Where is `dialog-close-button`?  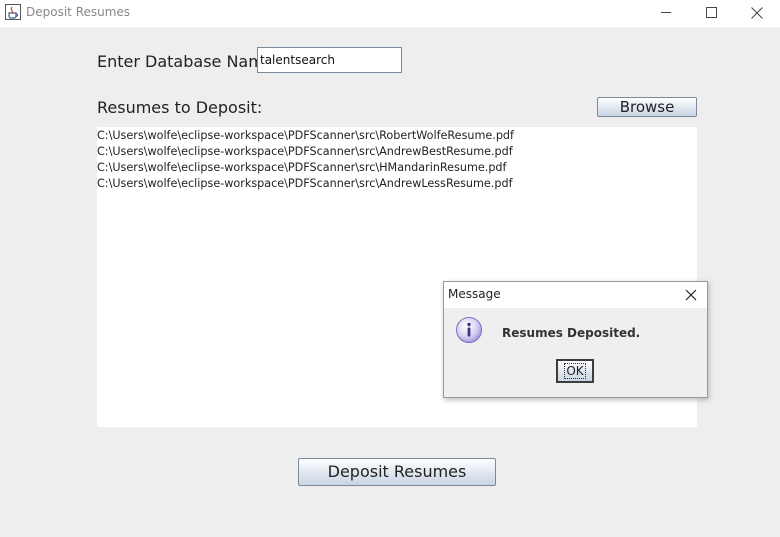 dialog-close-button is located at coordinates (691, 295).